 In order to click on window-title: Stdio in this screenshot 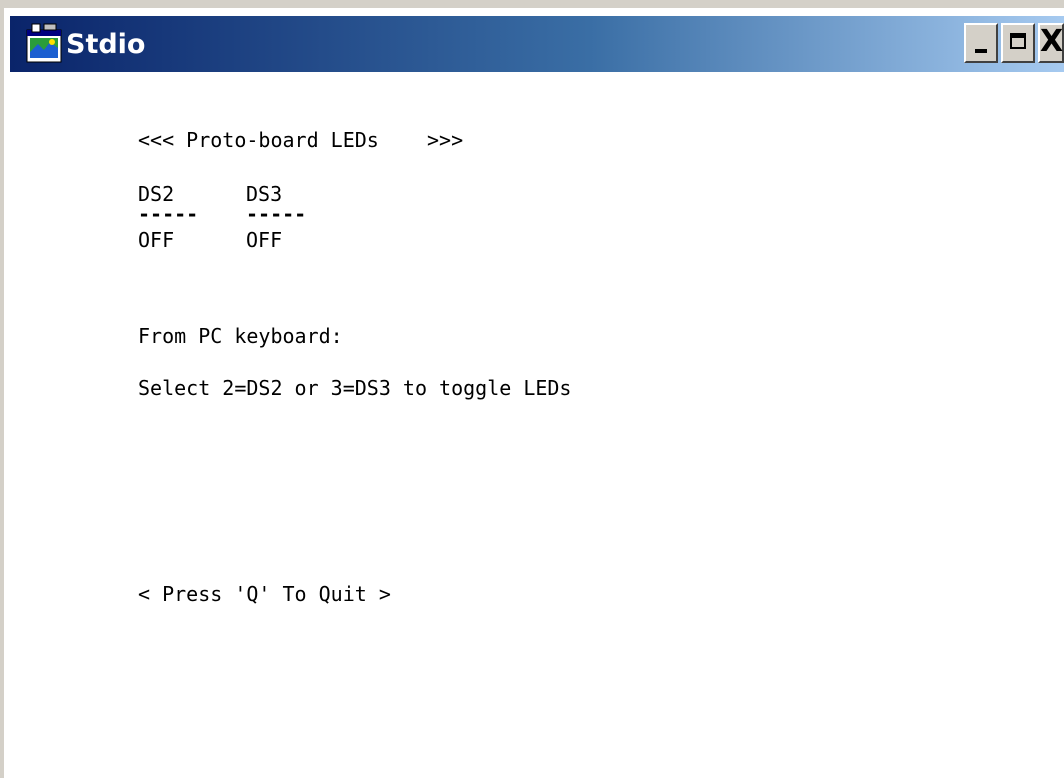, I will do `click(106, 44)`.